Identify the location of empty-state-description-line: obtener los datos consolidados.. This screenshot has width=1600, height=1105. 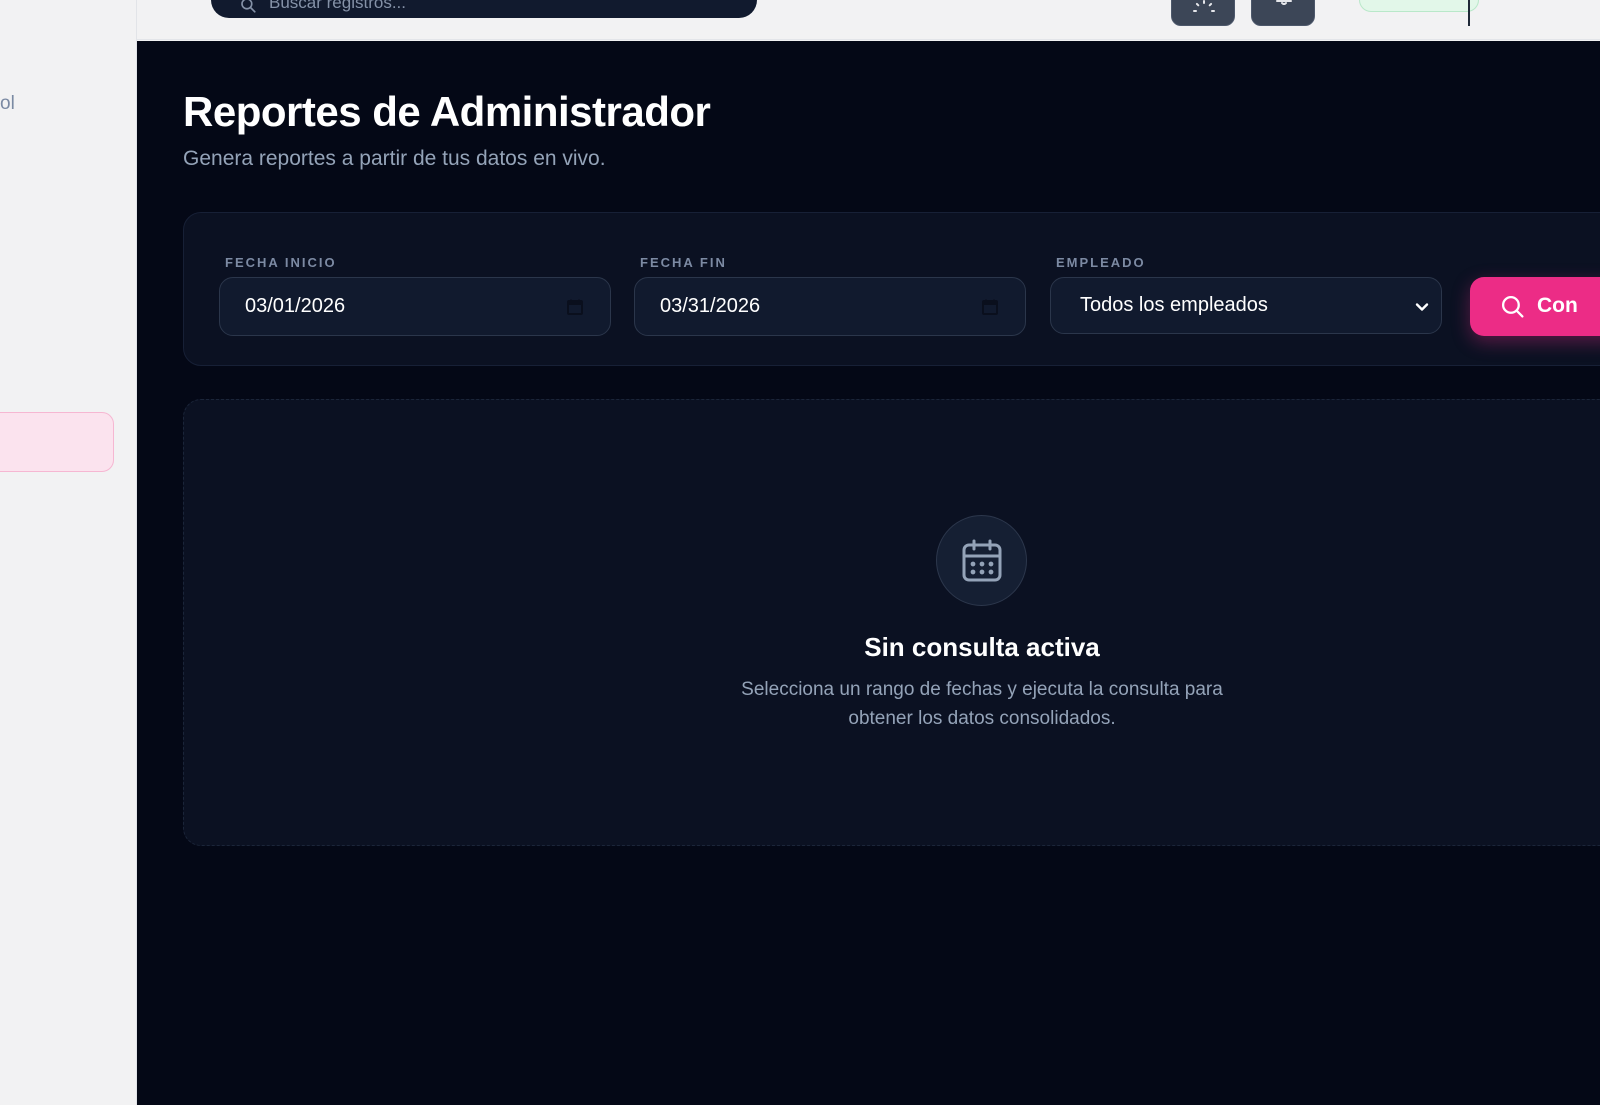
(982, 718).